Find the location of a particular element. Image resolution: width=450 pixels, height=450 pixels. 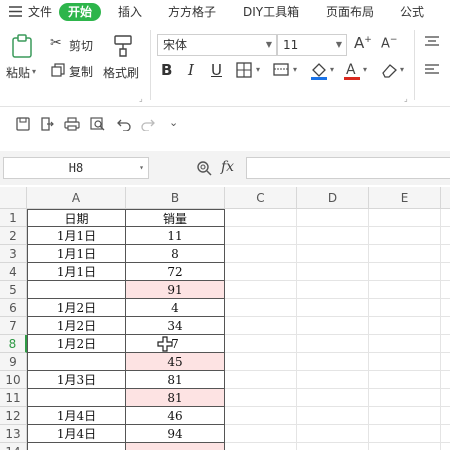

tab-home: 开始 is located at coordinates (80, 12).